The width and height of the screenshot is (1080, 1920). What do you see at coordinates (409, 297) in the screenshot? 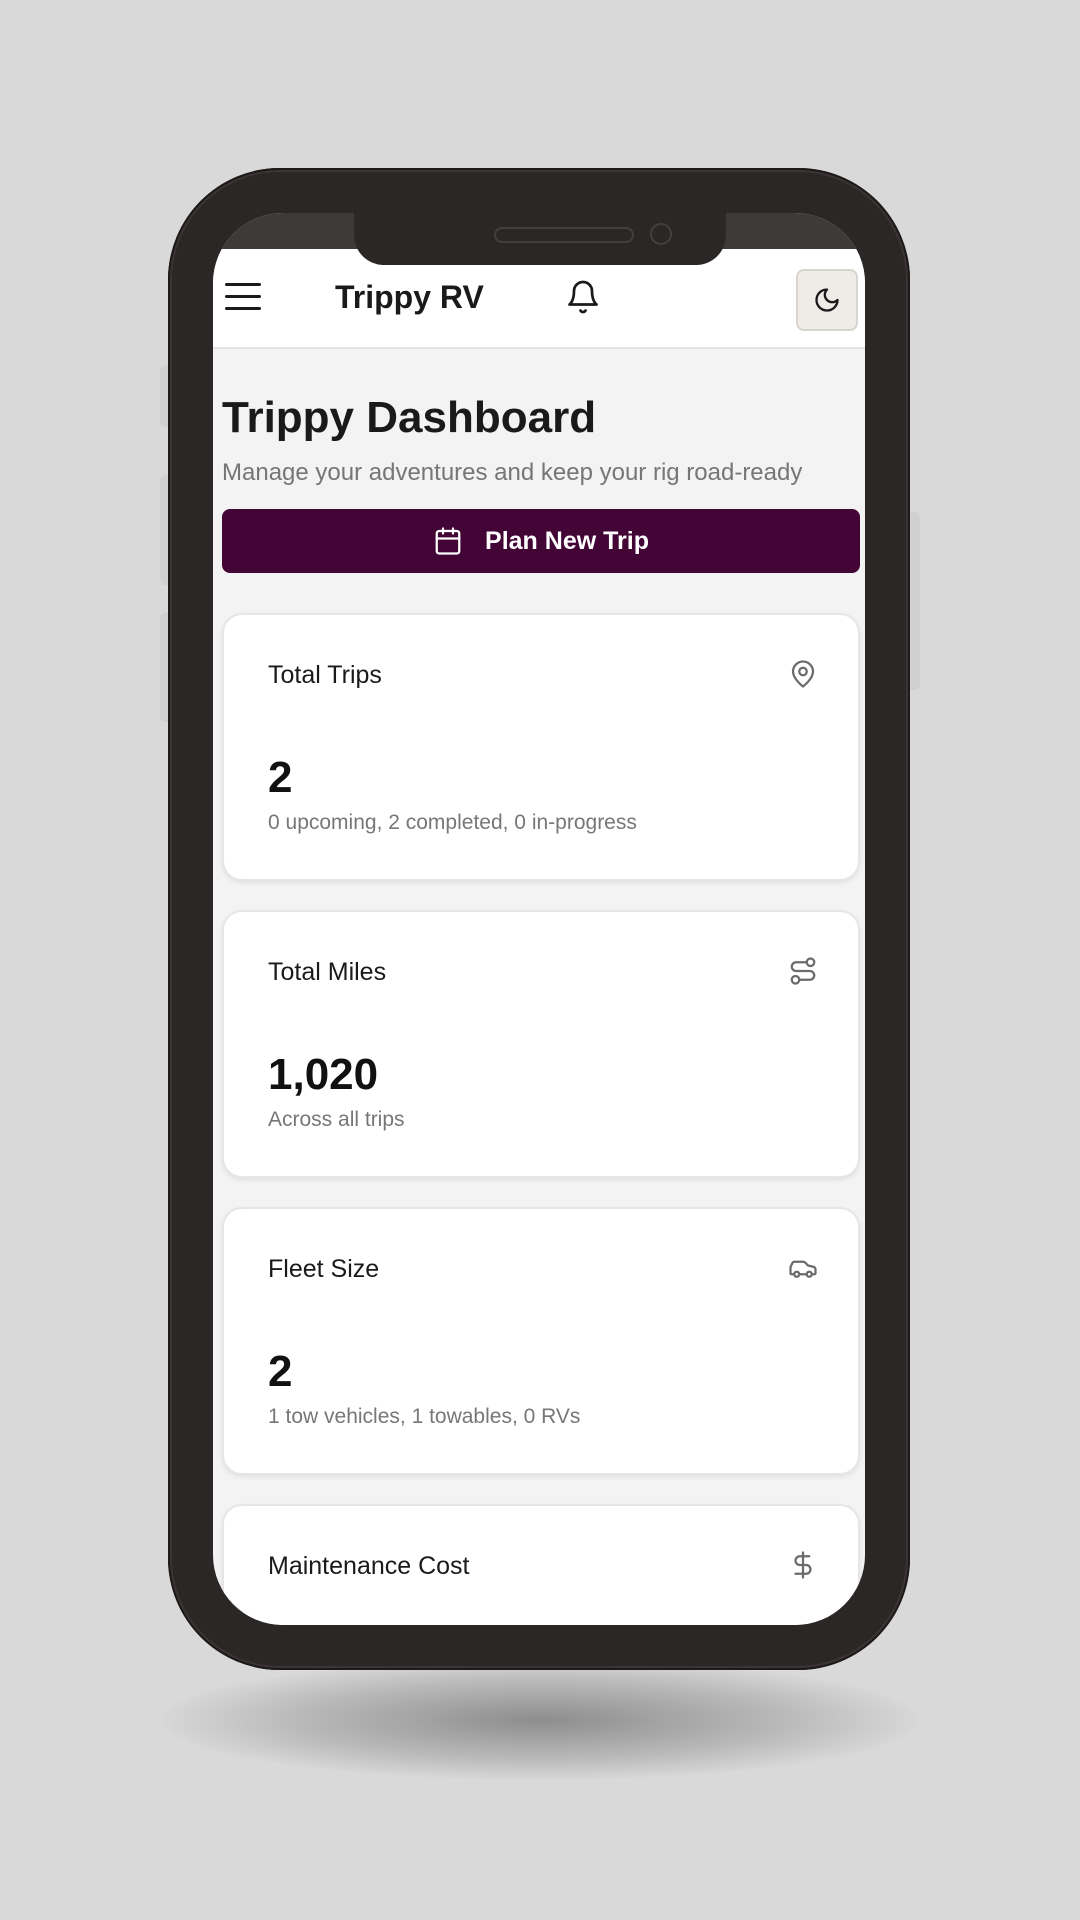
I see `app-title: Trippy RV` at bounding box center [409, 297].